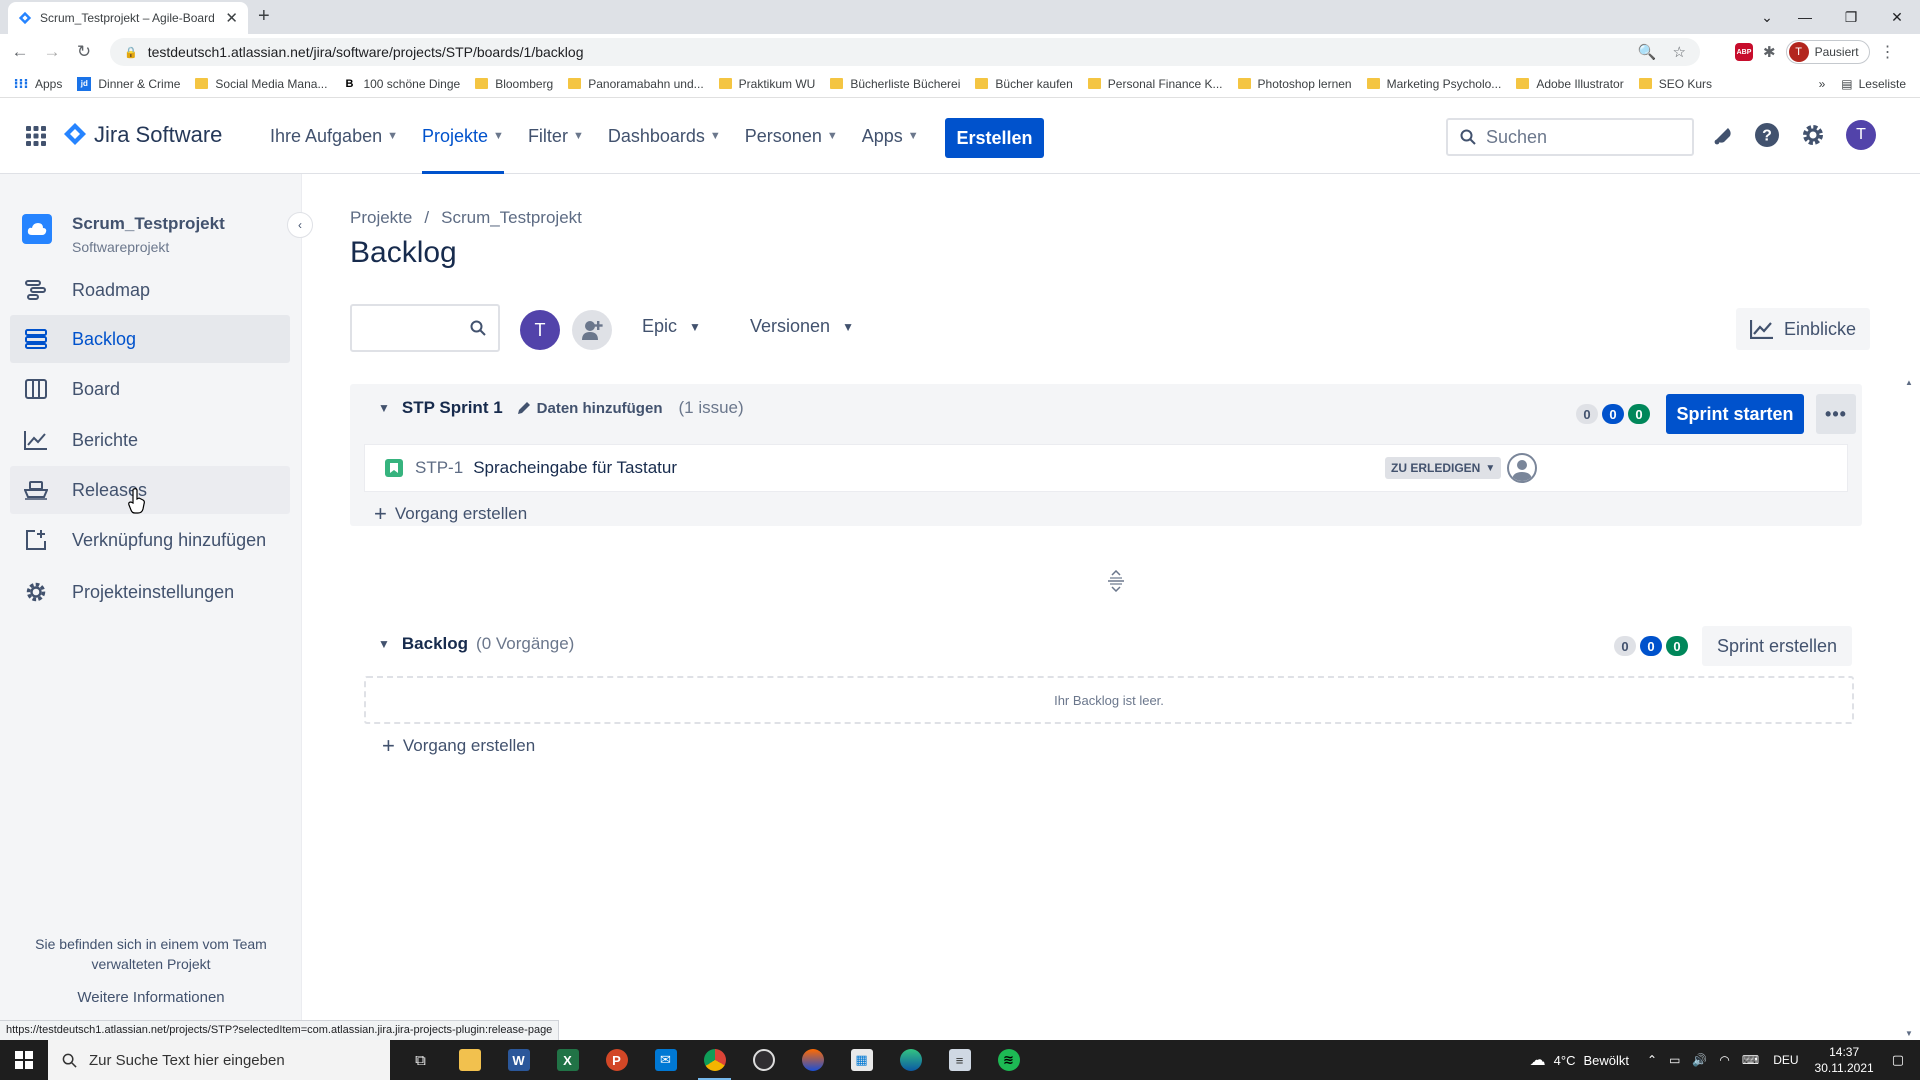  I want to click on add-dates-link: Daten hinzufügen, so click(600, 408).